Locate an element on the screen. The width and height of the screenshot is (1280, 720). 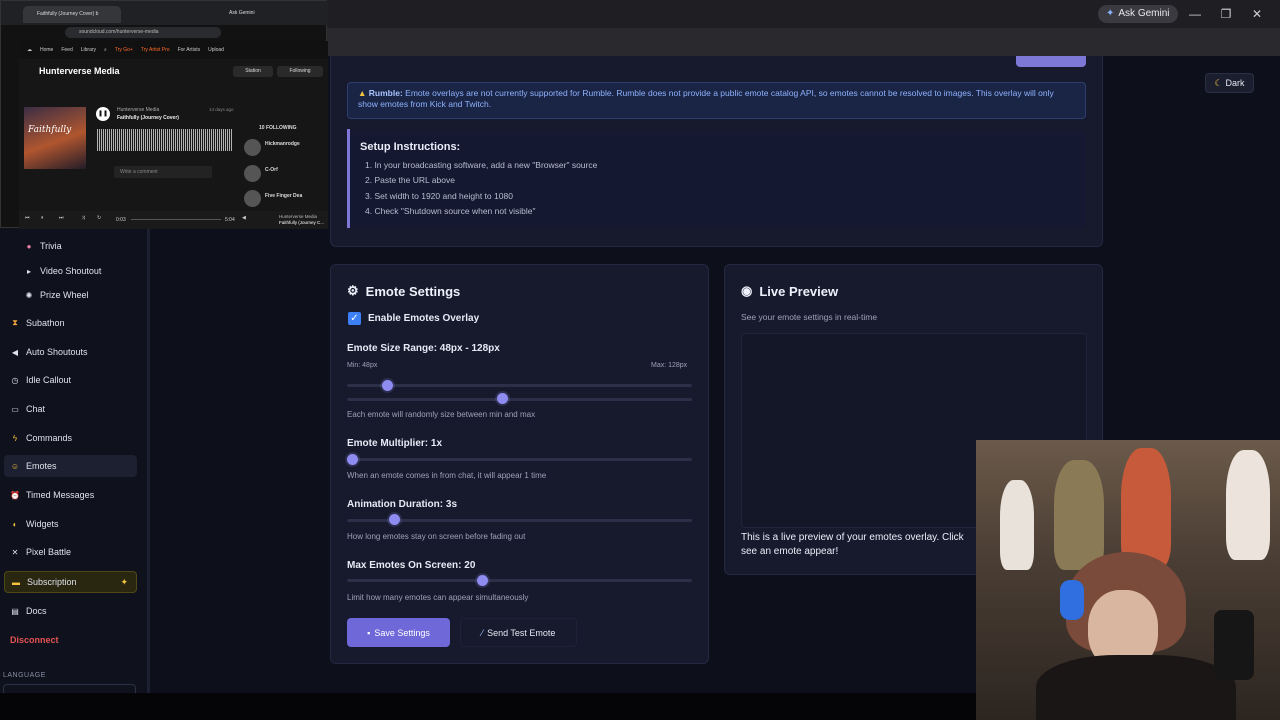
sc-nav-feed: Feed is located at coordinates (66, 50).